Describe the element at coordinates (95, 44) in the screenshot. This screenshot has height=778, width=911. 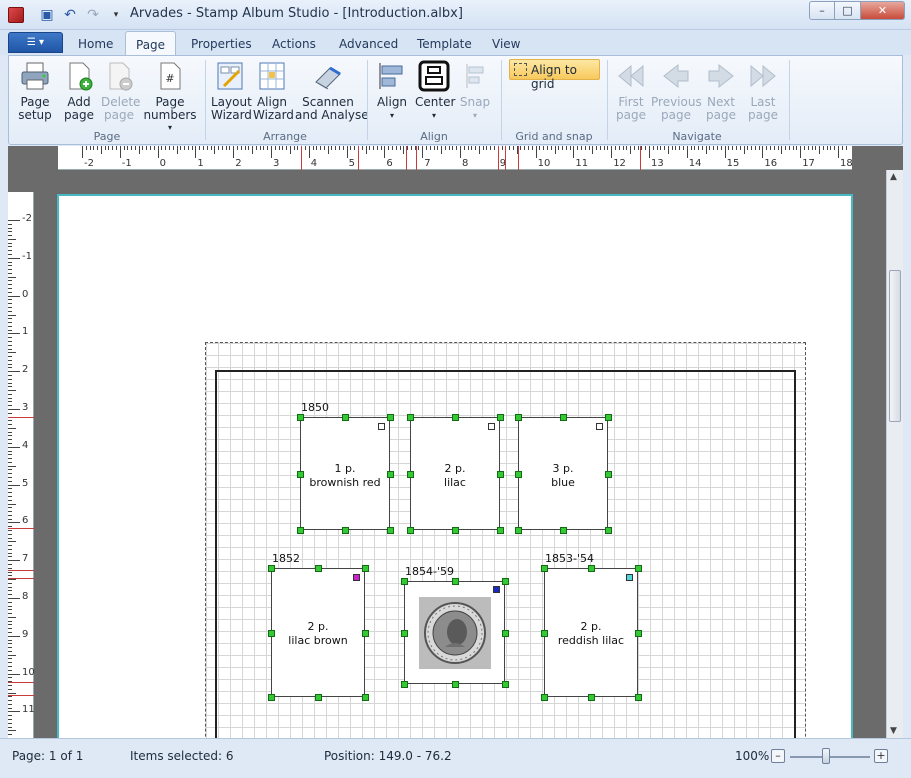
I see `tab-home: Home` at that location.